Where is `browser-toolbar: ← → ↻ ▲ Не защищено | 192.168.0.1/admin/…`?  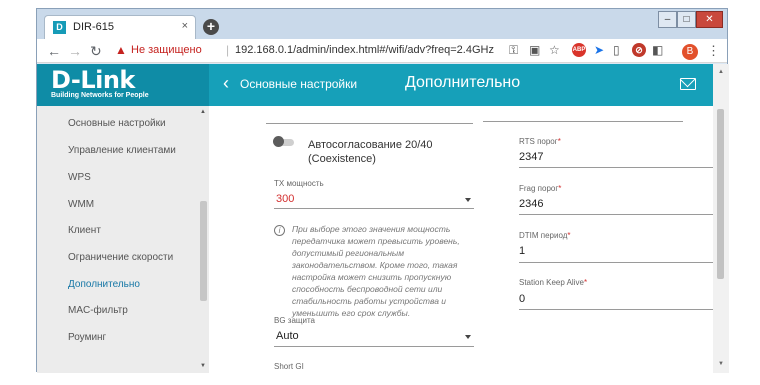 browser-toolbar: ← → ↻ ▲ Не защищено | 192.168.0.1/admin/… is located at coordinates (382, 51).